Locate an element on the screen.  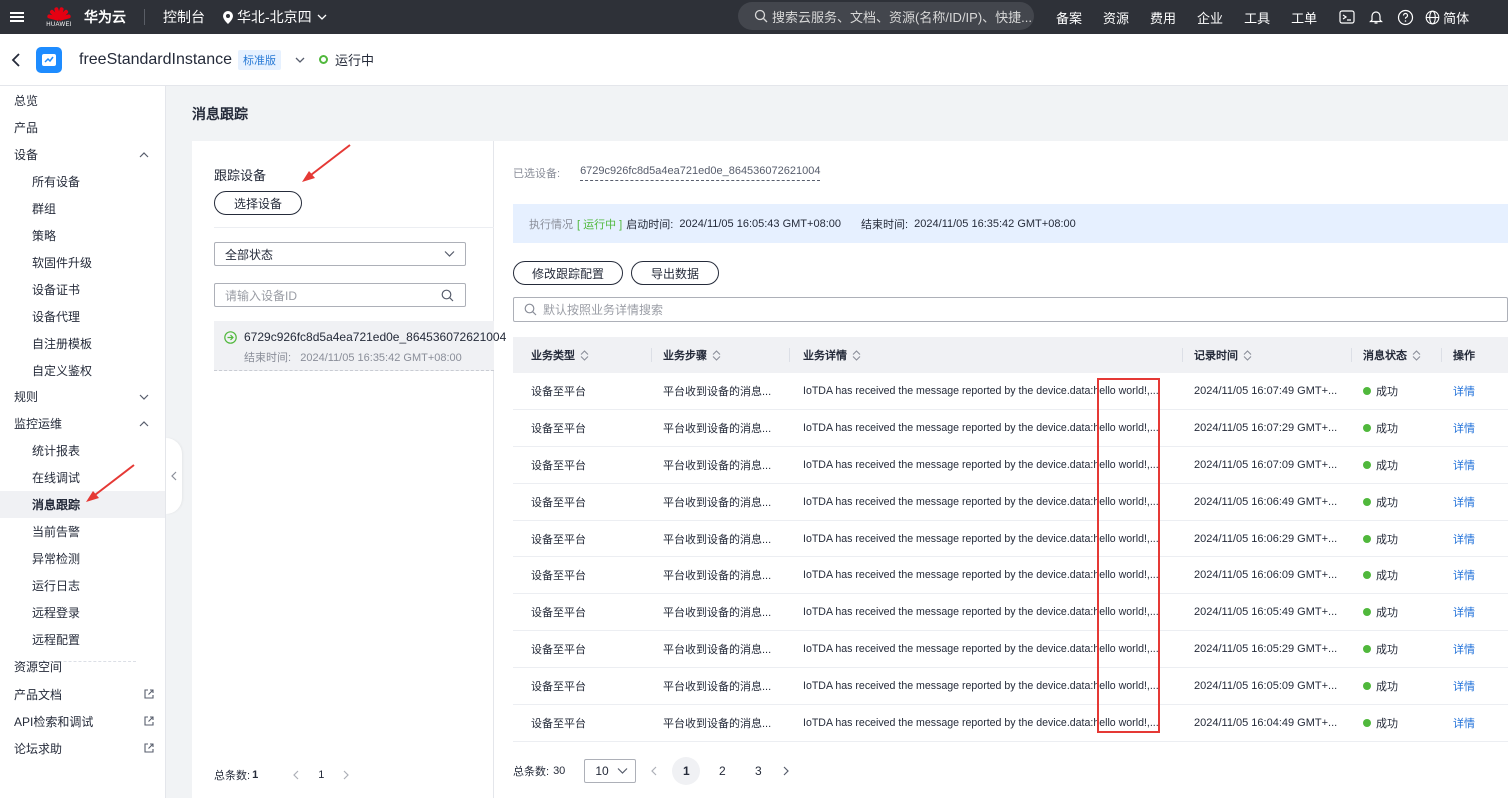
table-header: 业务类型 业务步骤 业务详情 记录时间 消息状态 操作 is located at coordinates (1010, 355).